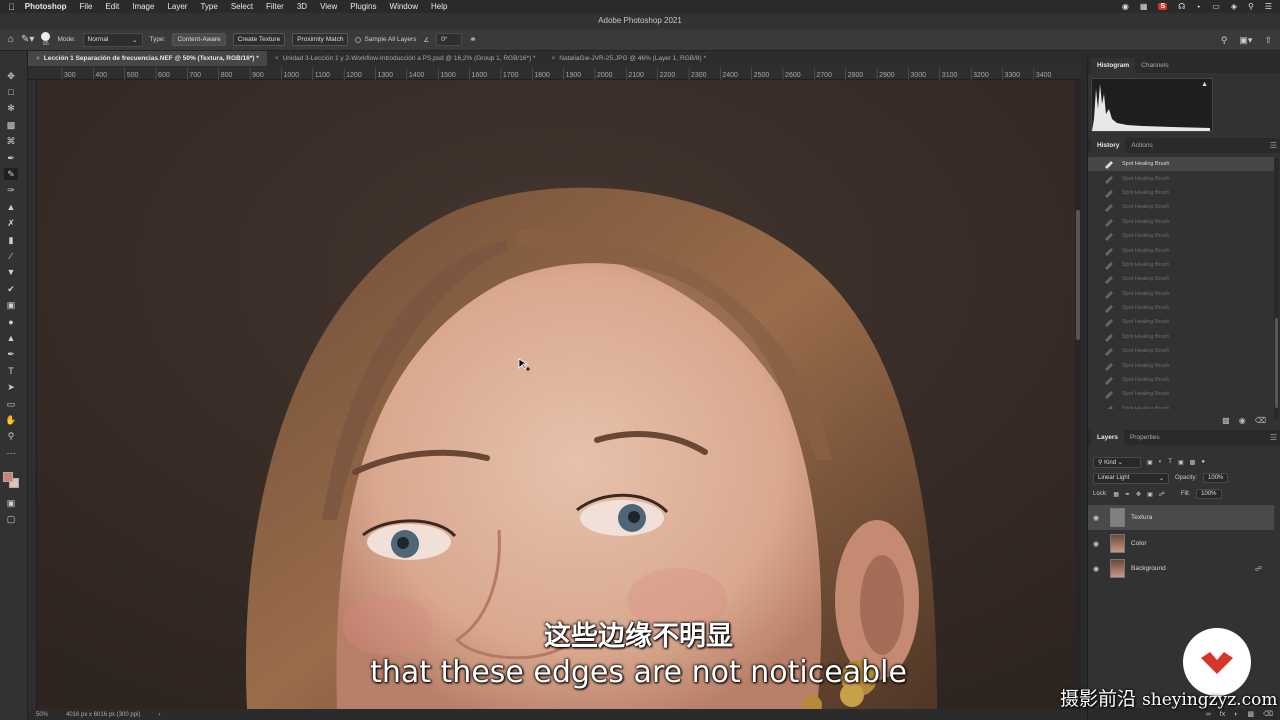  What do you see at coordinates (11, 240) in the screenshot?
I see `eraser-tool-icon: ▮` at bounding box center [11, 240].